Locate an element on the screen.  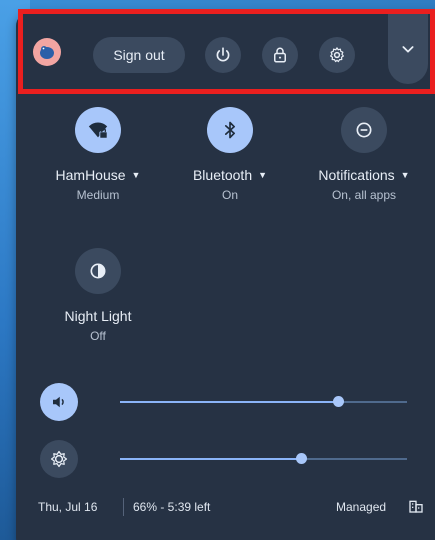
speaker-icon is located at coordinates (58, 402).